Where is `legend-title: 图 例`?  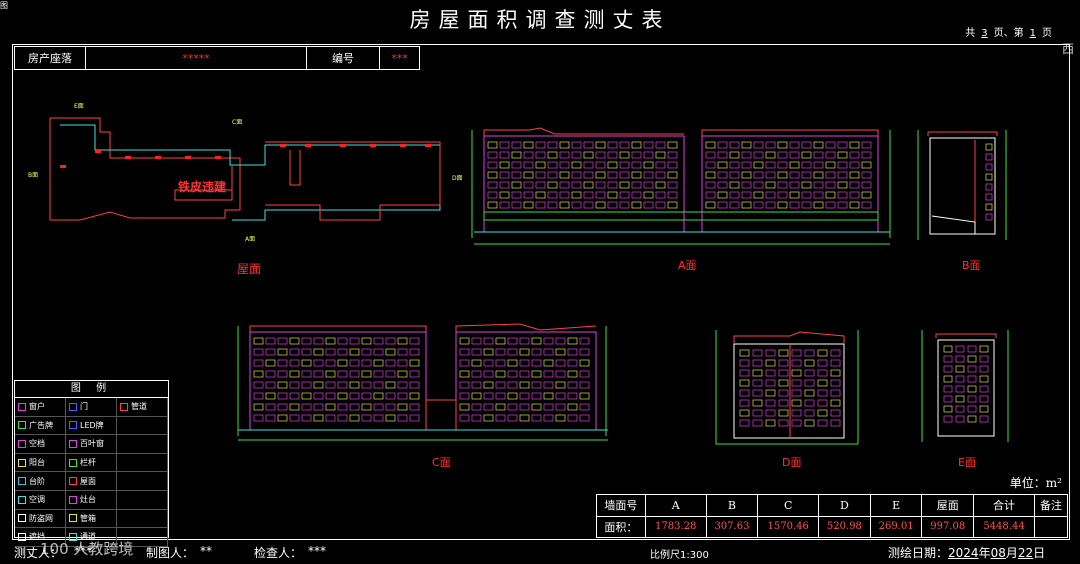
legend-title: 图 例 is located at coordinates (91, 389).